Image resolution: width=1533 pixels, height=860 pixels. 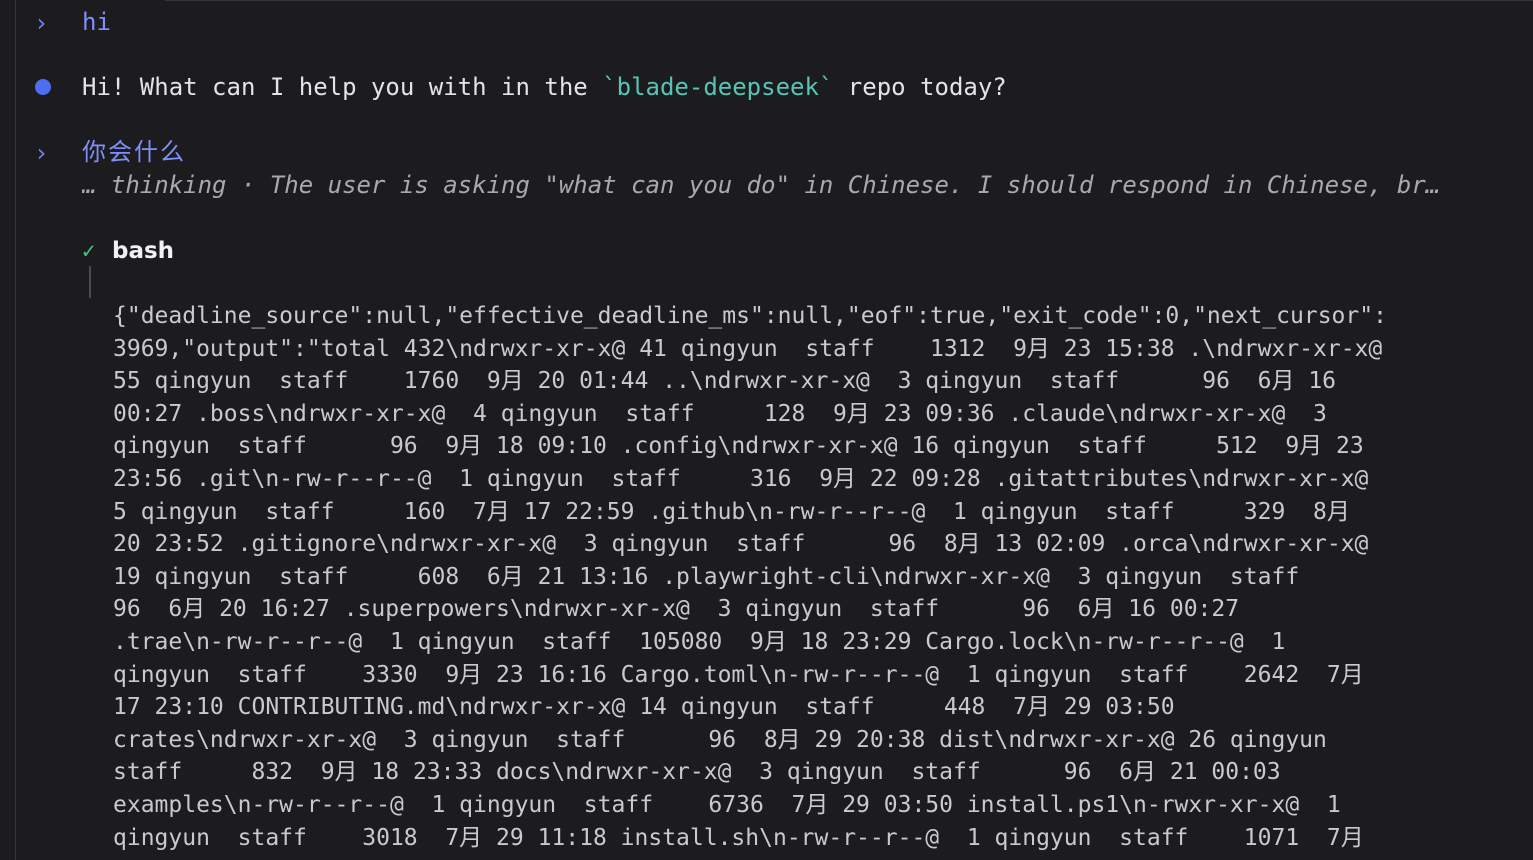 What do you see at coordinates (43, 87) in the screenshot?
I see `assistant-bullet-icon` at bounding box center [43, 87].